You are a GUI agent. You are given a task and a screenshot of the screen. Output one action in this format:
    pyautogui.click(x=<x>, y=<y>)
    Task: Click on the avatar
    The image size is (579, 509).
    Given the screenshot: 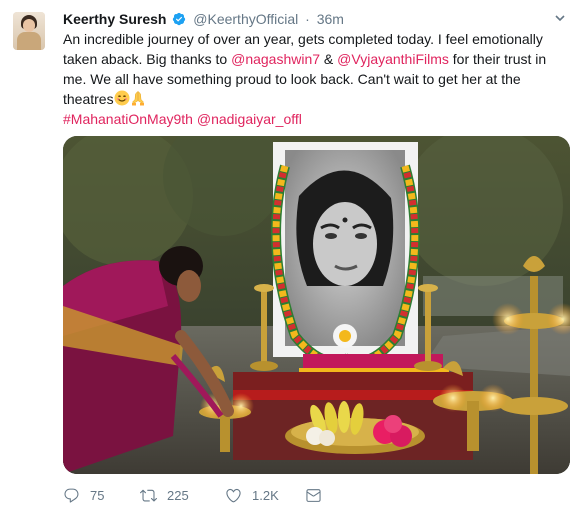 What is the action you would take?
    pyautogui.click(x=29, y=31)
    